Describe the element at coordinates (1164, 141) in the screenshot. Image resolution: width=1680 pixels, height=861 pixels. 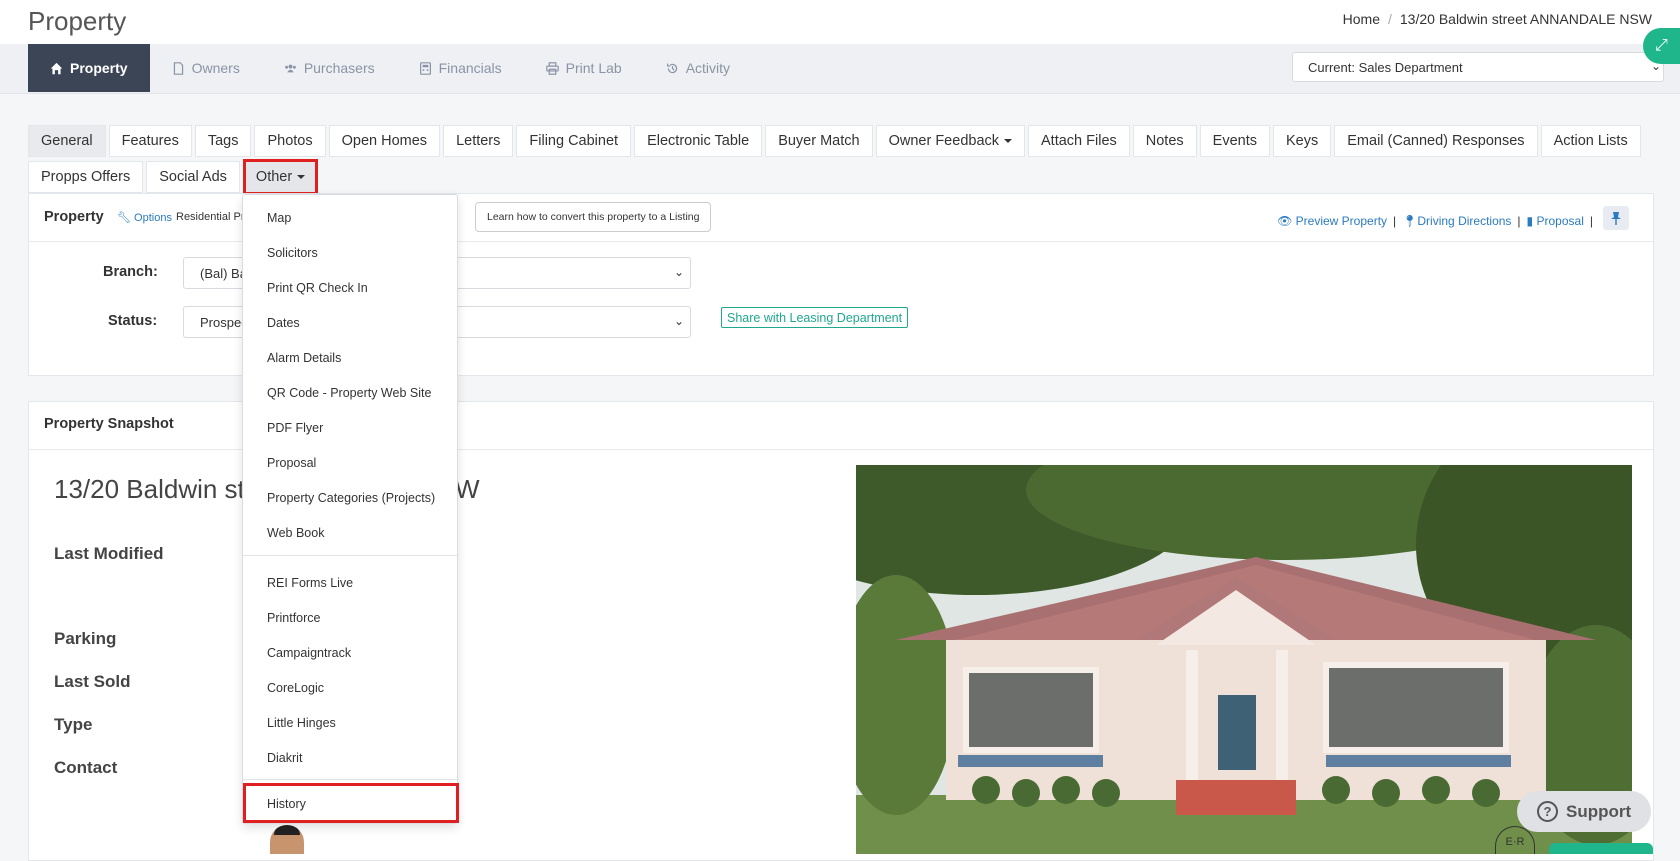
I see `tab-notes: Notes` at that location.